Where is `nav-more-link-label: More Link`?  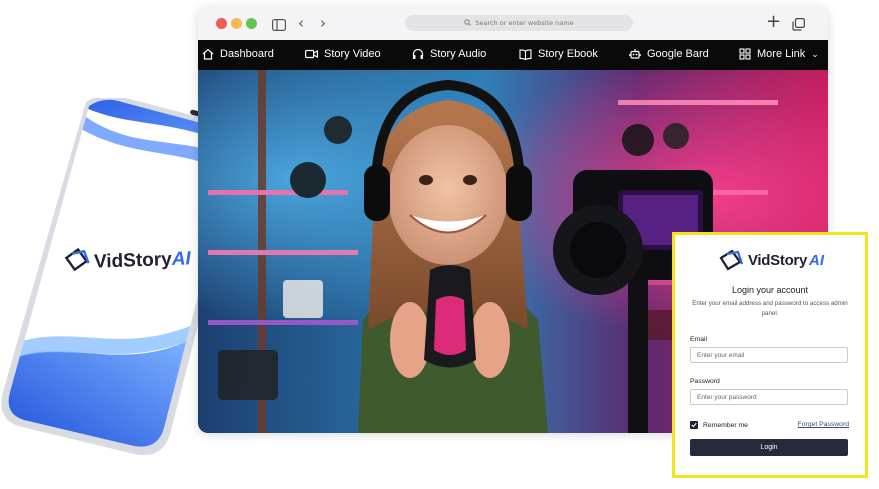 nav-more-link-label: More Link is located at coordinates (781, 54).